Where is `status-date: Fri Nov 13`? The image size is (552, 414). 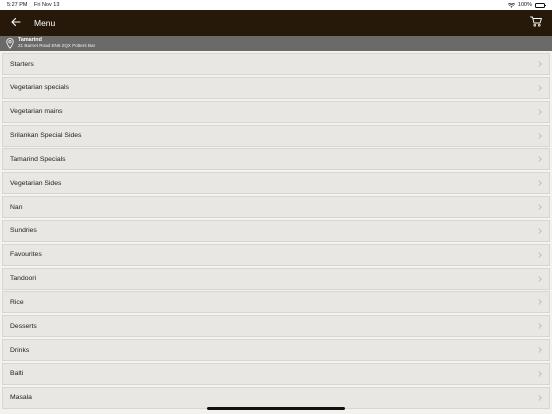 status-date: Fri Nov 13 is located at coordinates (47, 5).